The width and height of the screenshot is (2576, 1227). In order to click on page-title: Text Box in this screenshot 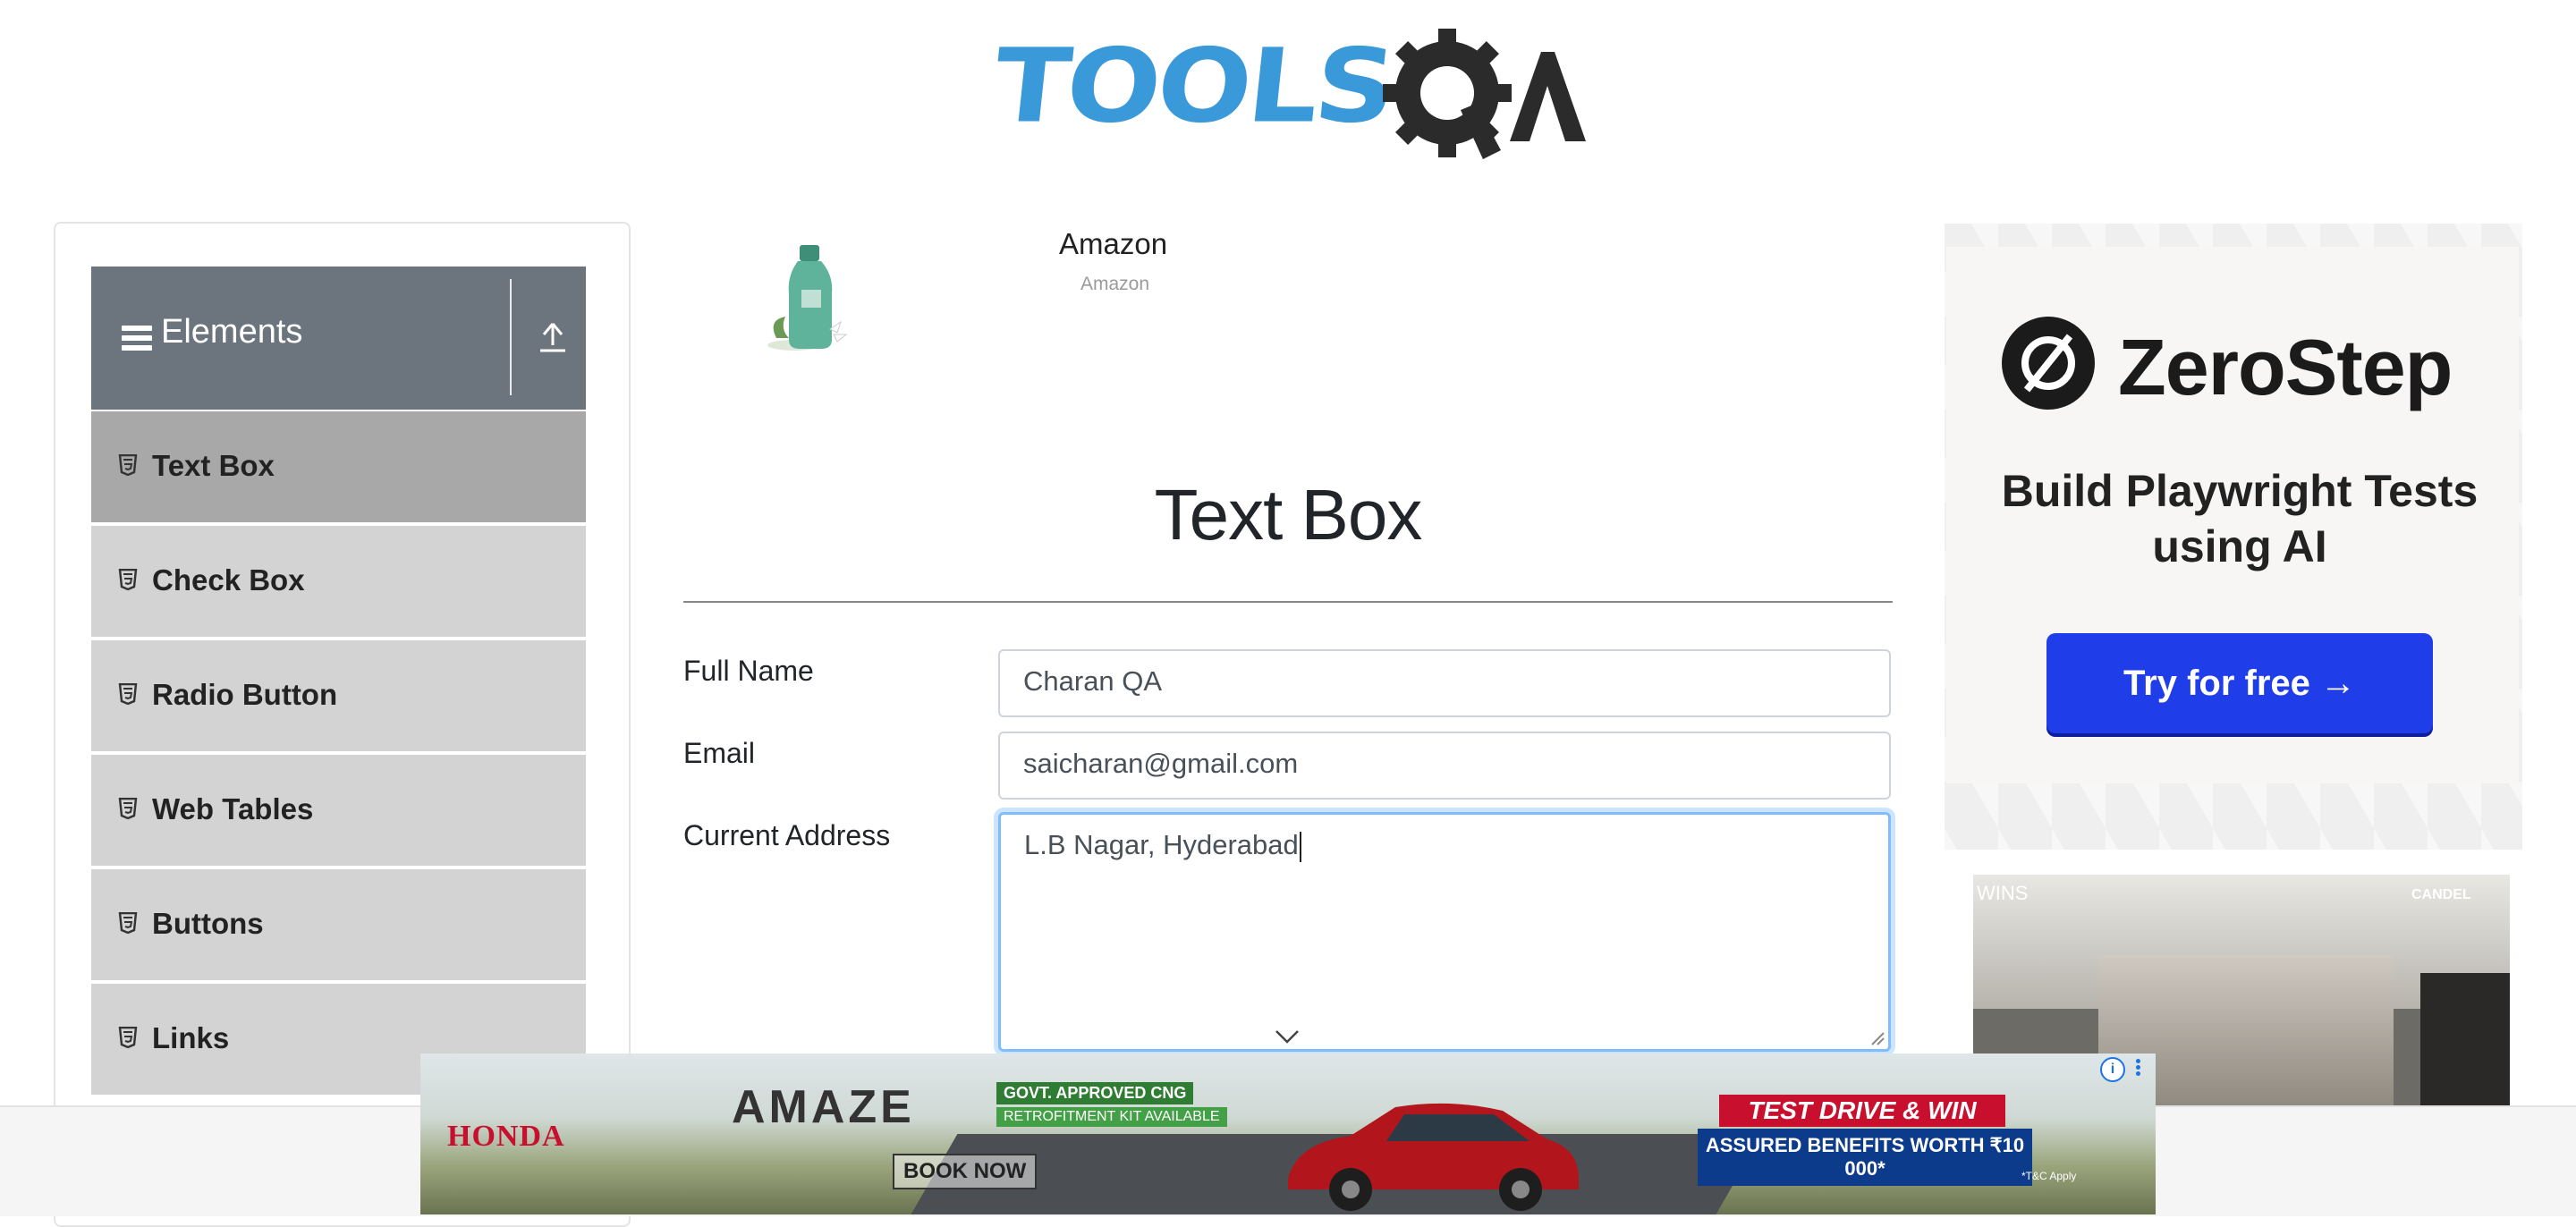, I will do `click(1288, 514)`.